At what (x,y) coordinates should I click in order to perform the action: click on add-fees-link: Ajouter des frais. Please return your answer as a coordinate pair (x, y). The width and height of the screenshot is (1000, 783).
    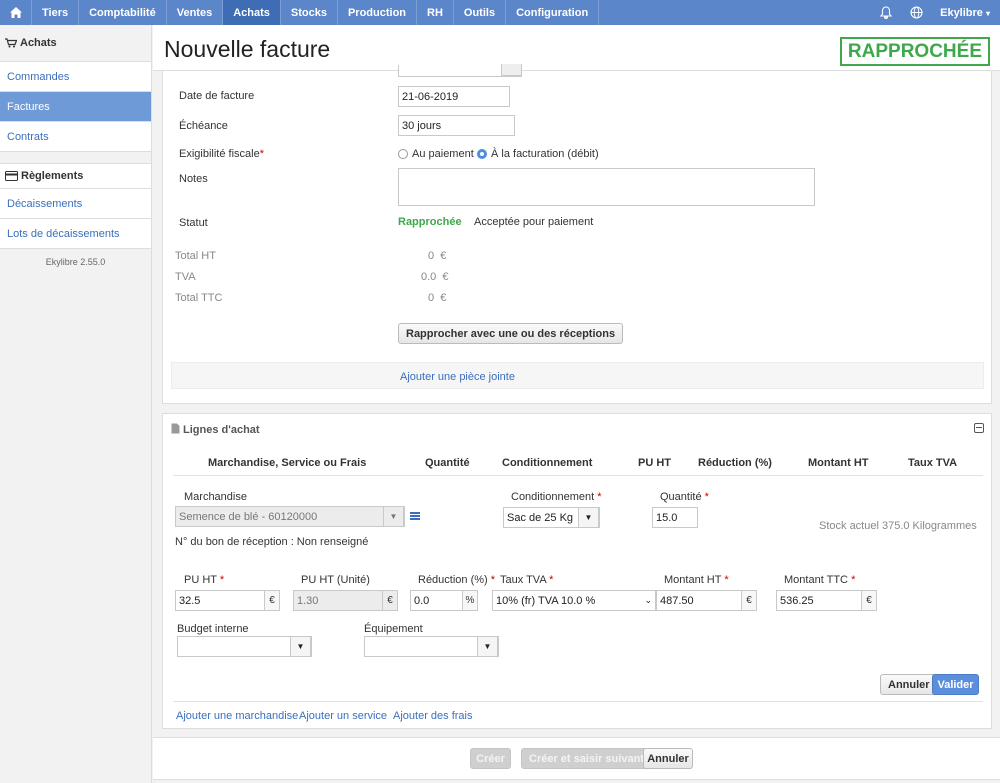
    Looking at the image, I should click on (432, 716).